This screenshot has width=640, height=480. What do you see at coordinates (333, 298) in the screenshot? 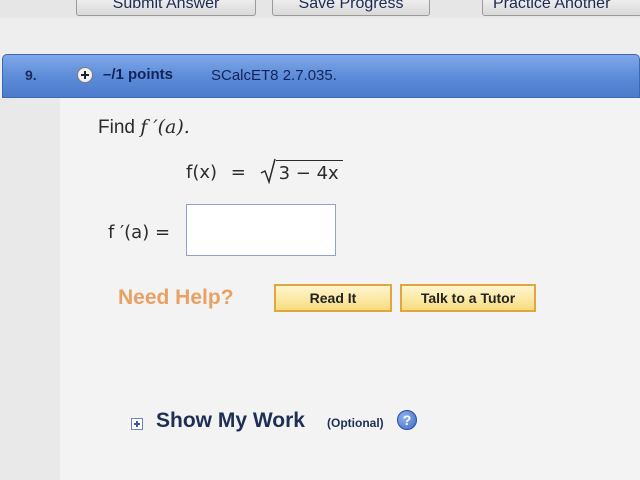
I see `read-it-button: Read It` at bounding box center [333, 298].